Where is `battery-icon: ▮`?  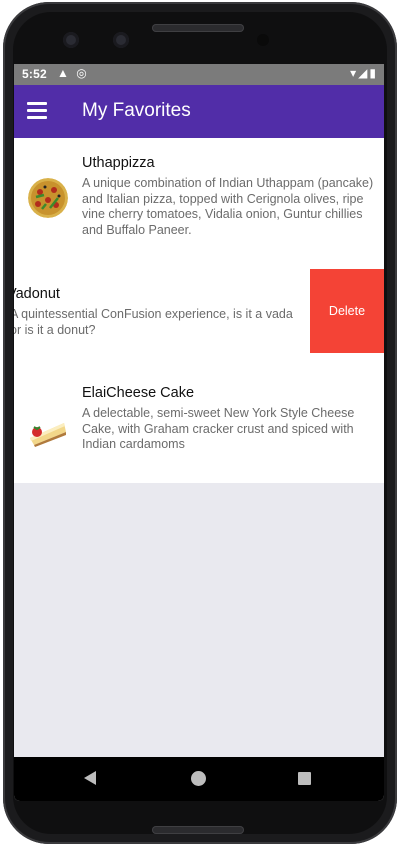
battery-icon: ▮ is located at coordinates (373, 73).